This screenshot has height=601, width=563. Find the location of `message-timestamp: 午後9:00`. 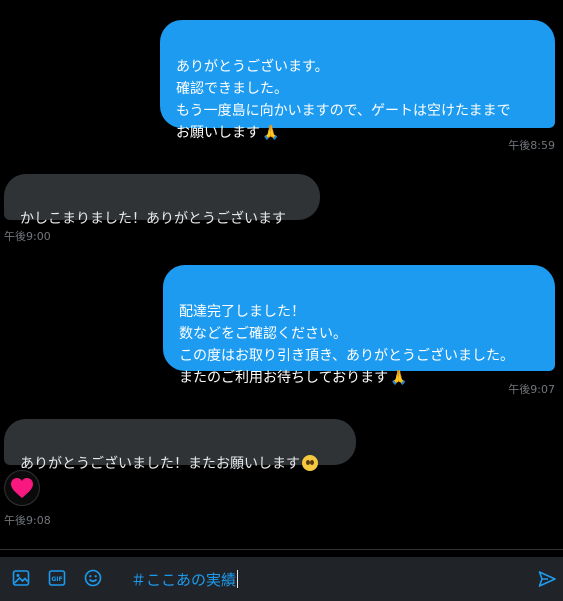

message-timestamp: 午後9:00 is located at coordinates (27, 236).